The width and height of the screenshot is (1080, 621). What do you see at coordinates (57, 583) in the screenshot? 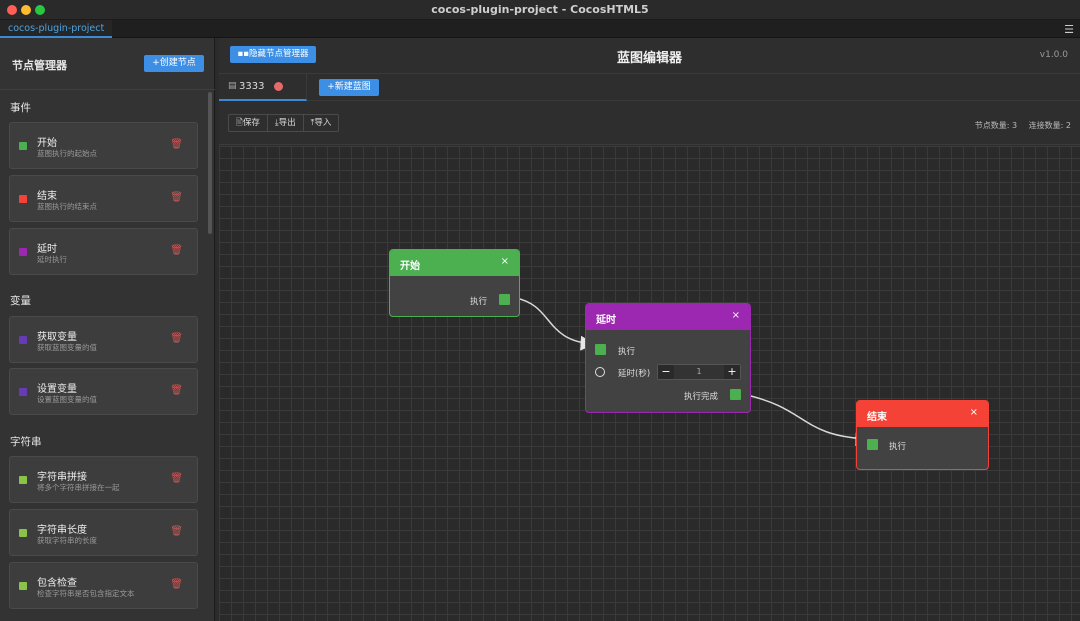
I see `node-card-name: 包含检查` at bounding box center [57, 583].